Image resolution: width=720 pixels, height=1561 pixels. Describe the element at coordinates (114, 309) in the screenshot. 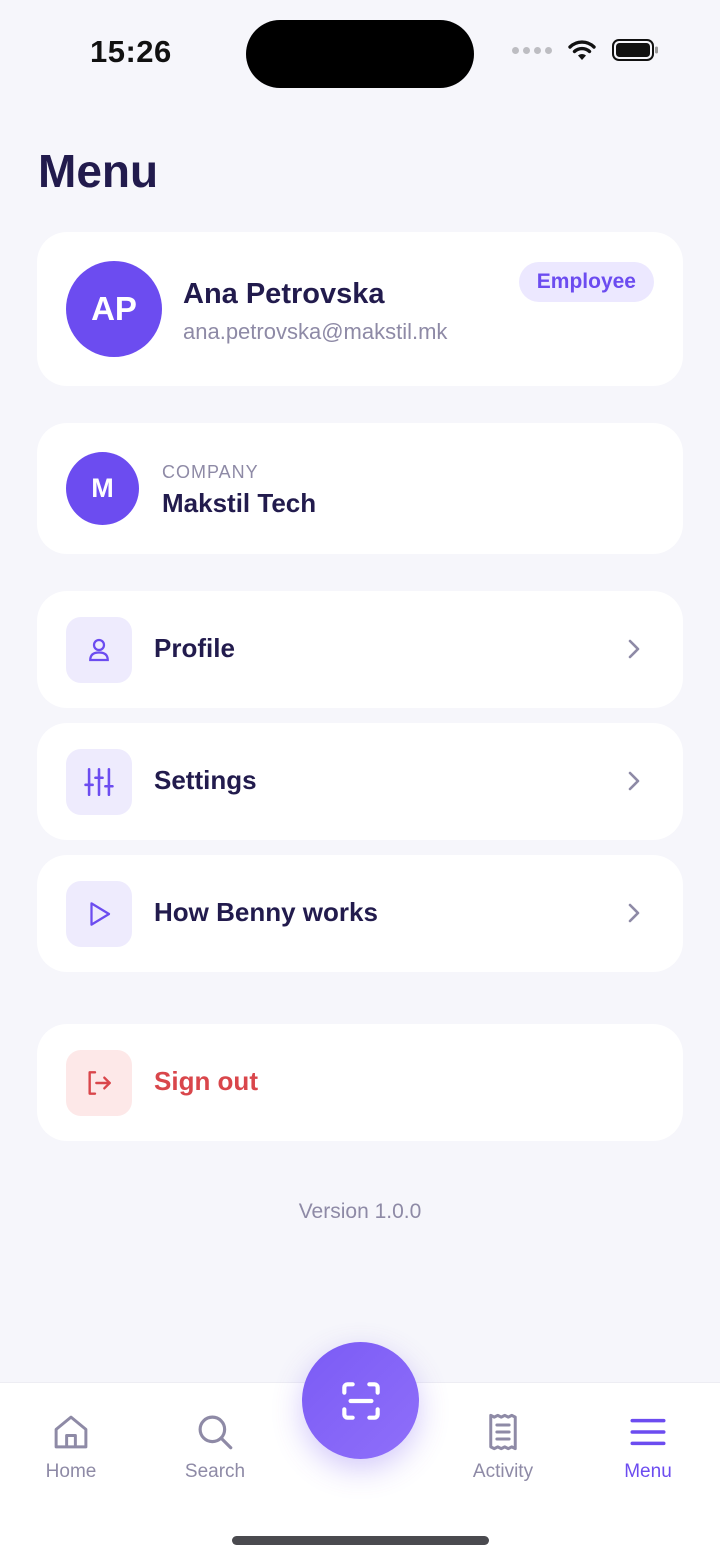

I see `user-avatar: AP` at that location.